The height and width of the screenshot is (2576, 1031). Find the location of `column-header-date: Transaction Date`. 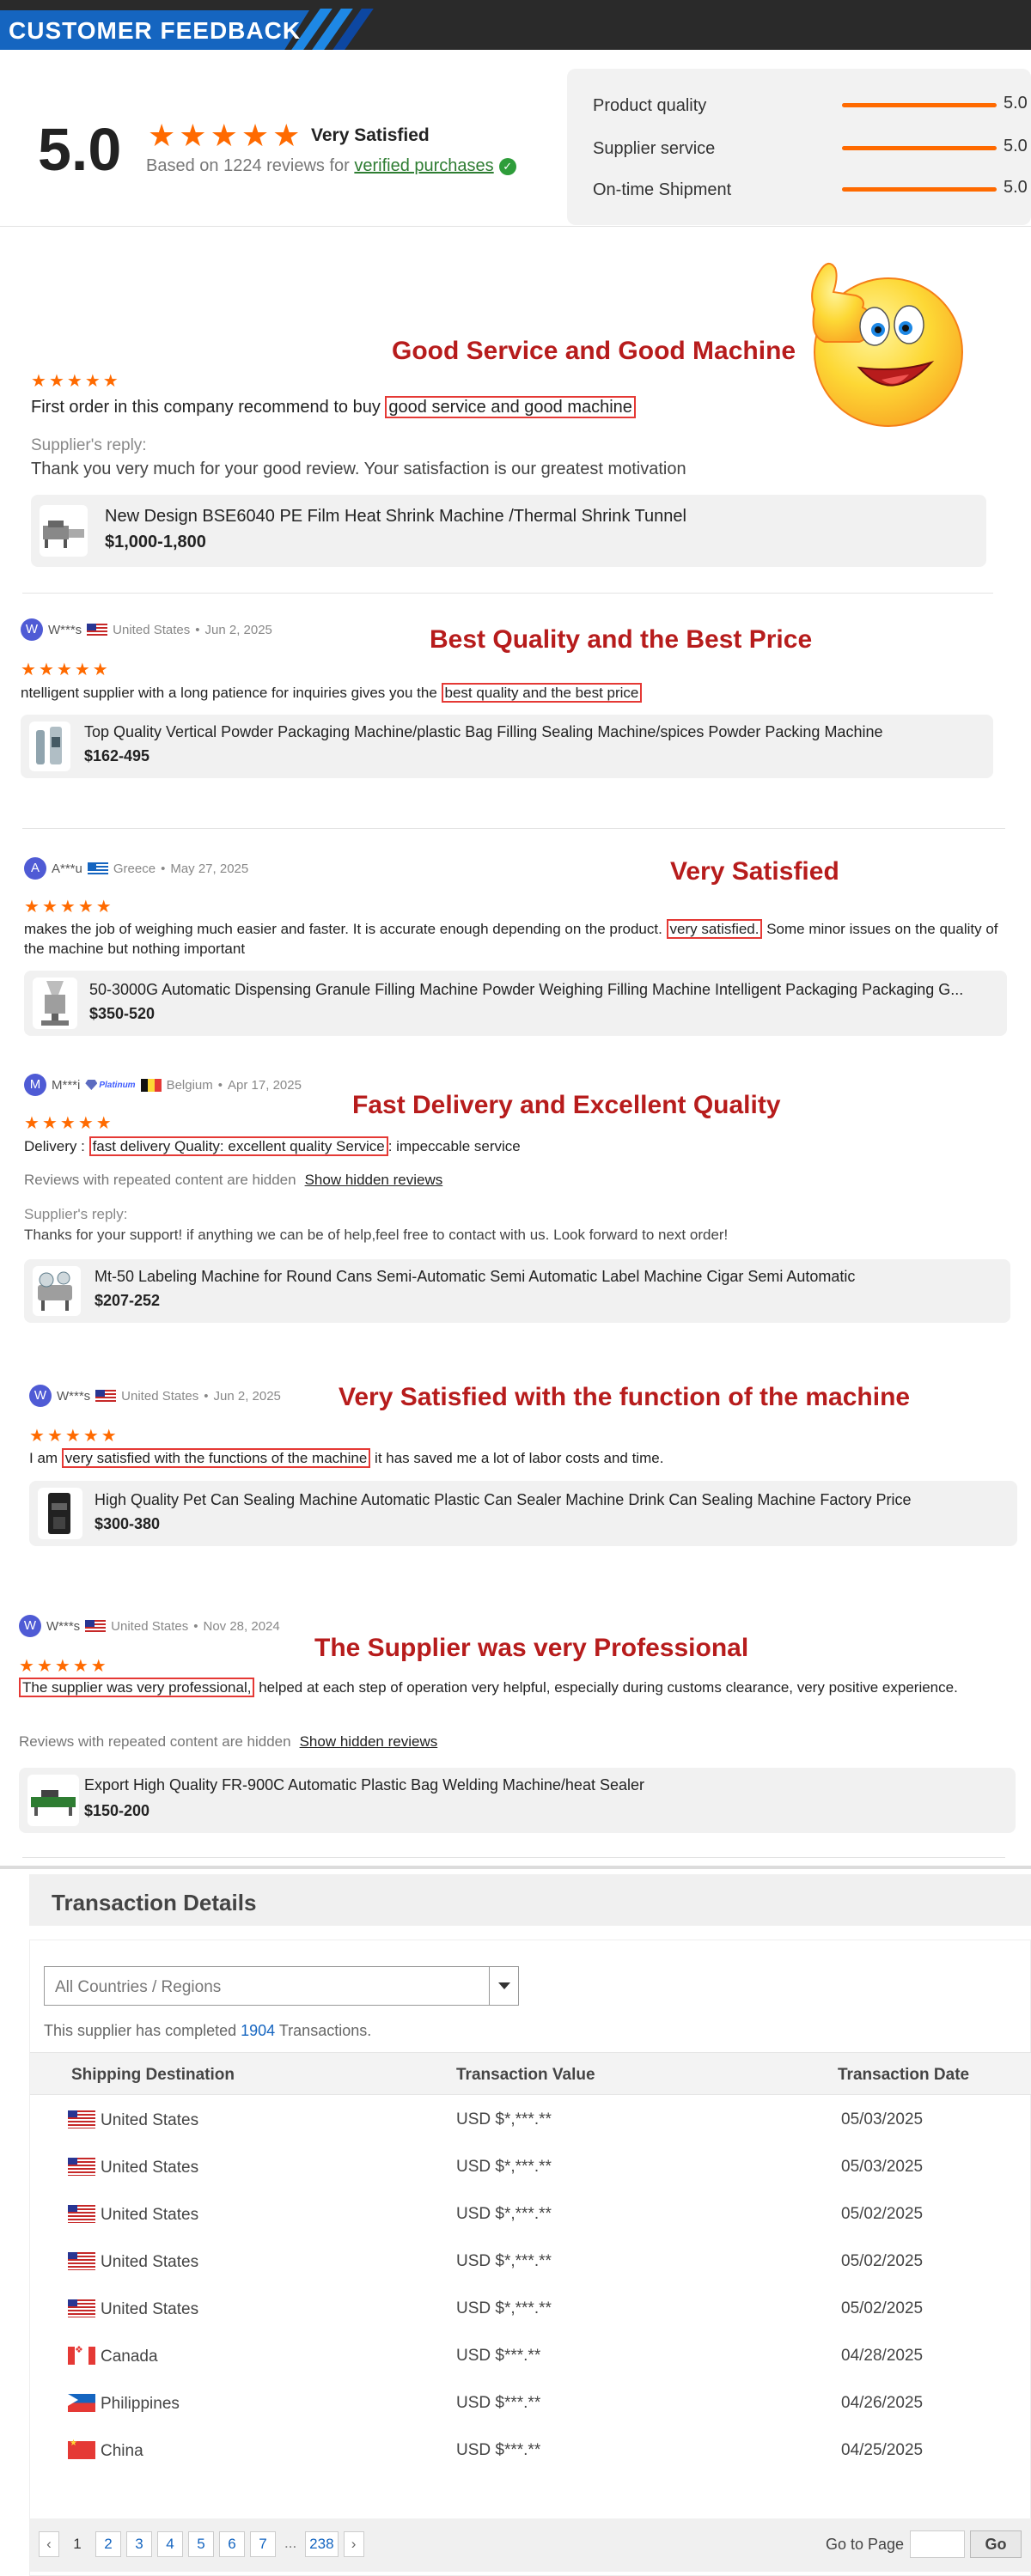

column-header-date: Transaction Date is located at coordinates (904, 2075).